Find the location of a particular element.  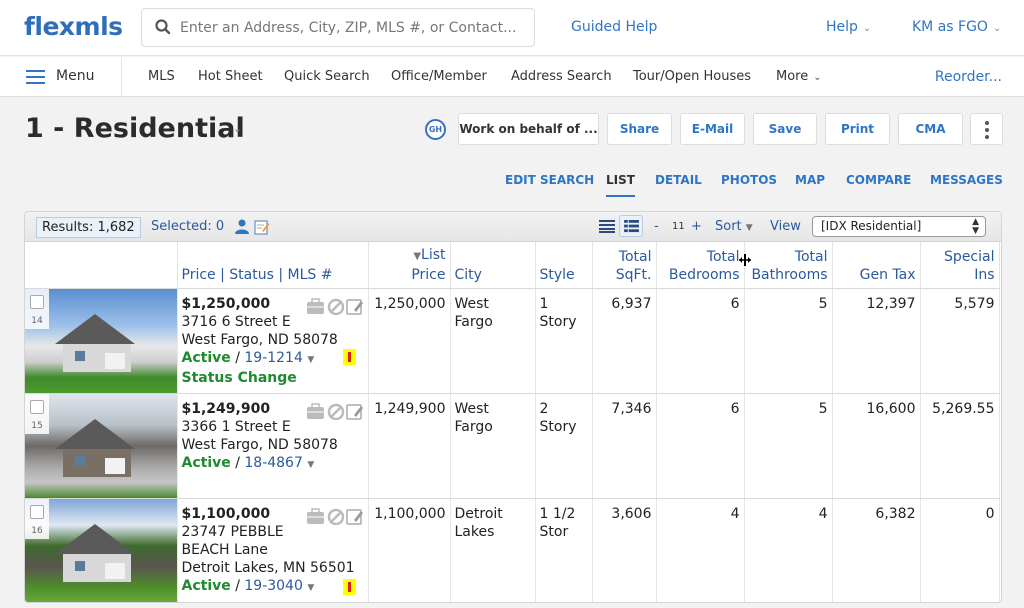

header-list-price: ▼List Price is located at coordinates (409, 265).